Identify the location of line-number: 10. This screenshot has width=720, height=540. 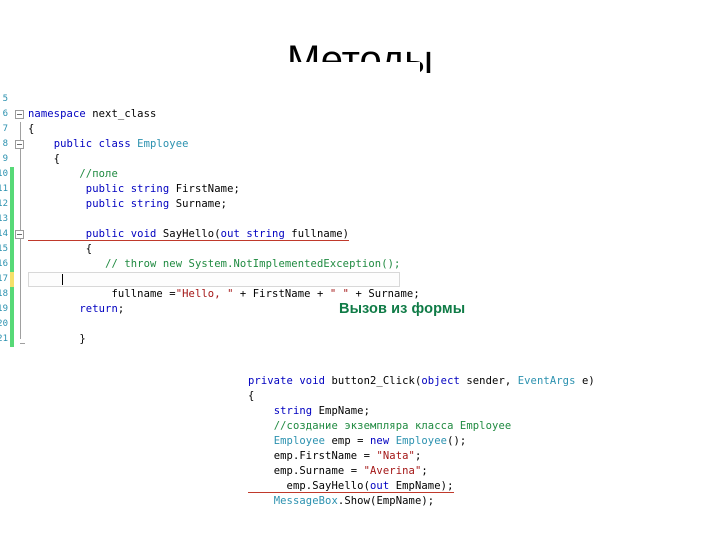
(4, 174).